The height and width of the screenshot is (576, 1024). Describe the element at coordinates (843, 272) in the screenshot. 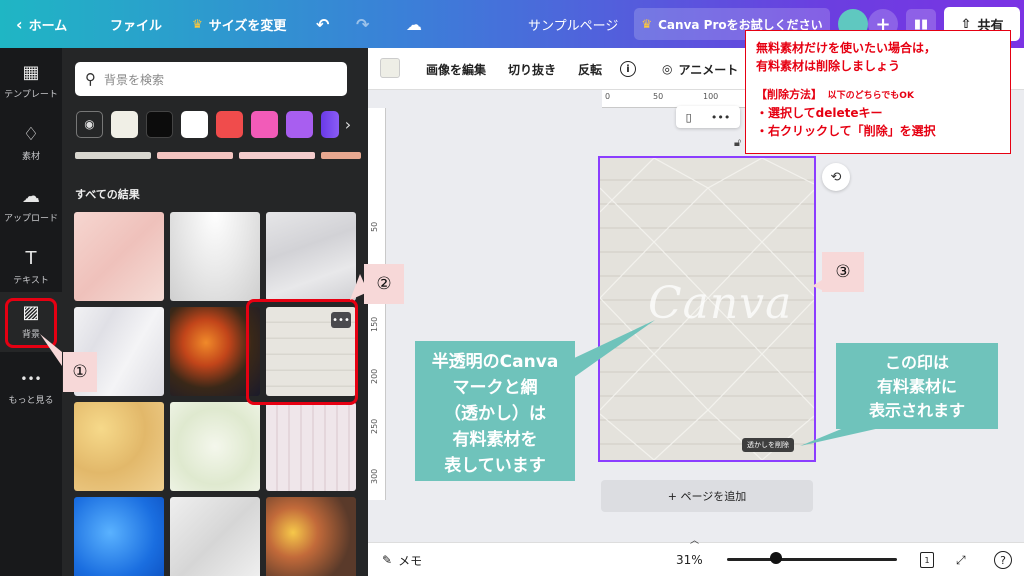

I see `step-badge-3: ③` at that location.